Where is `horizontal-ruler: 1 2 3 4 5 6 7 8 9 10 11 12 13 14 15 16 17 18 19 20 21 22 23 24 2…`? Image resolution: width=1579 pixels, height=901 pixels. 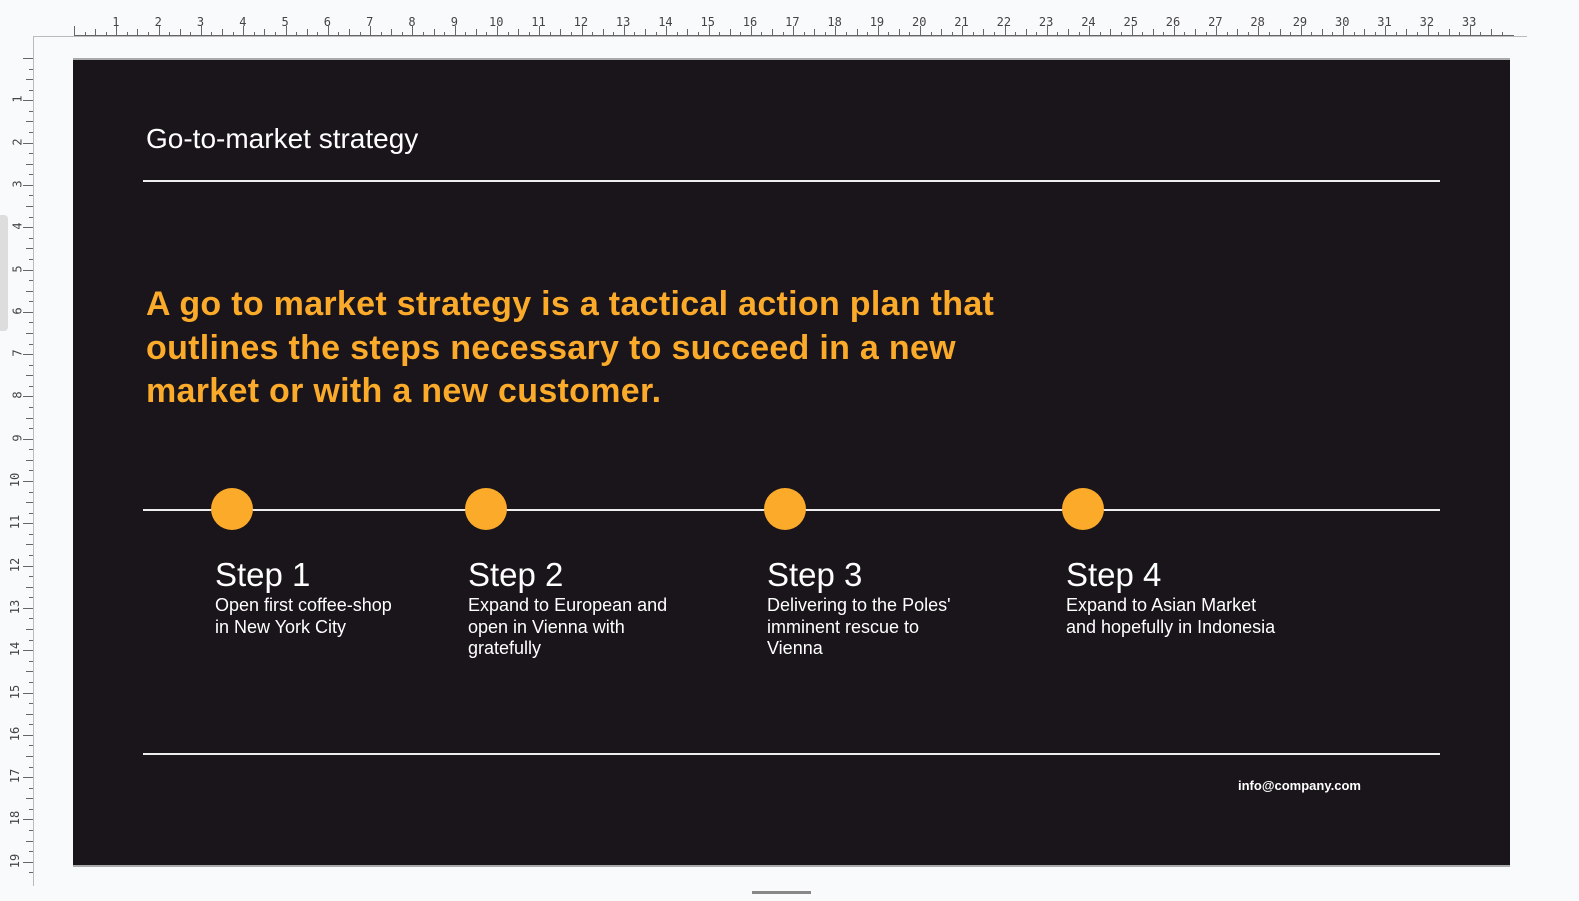
horizontal-ruler: 1 2 3 4 5 6 7 8 9 10 11 12 13 14 15 16 17 18 19 20 21 22 23 24 2… is located at coordinates (794, 18).